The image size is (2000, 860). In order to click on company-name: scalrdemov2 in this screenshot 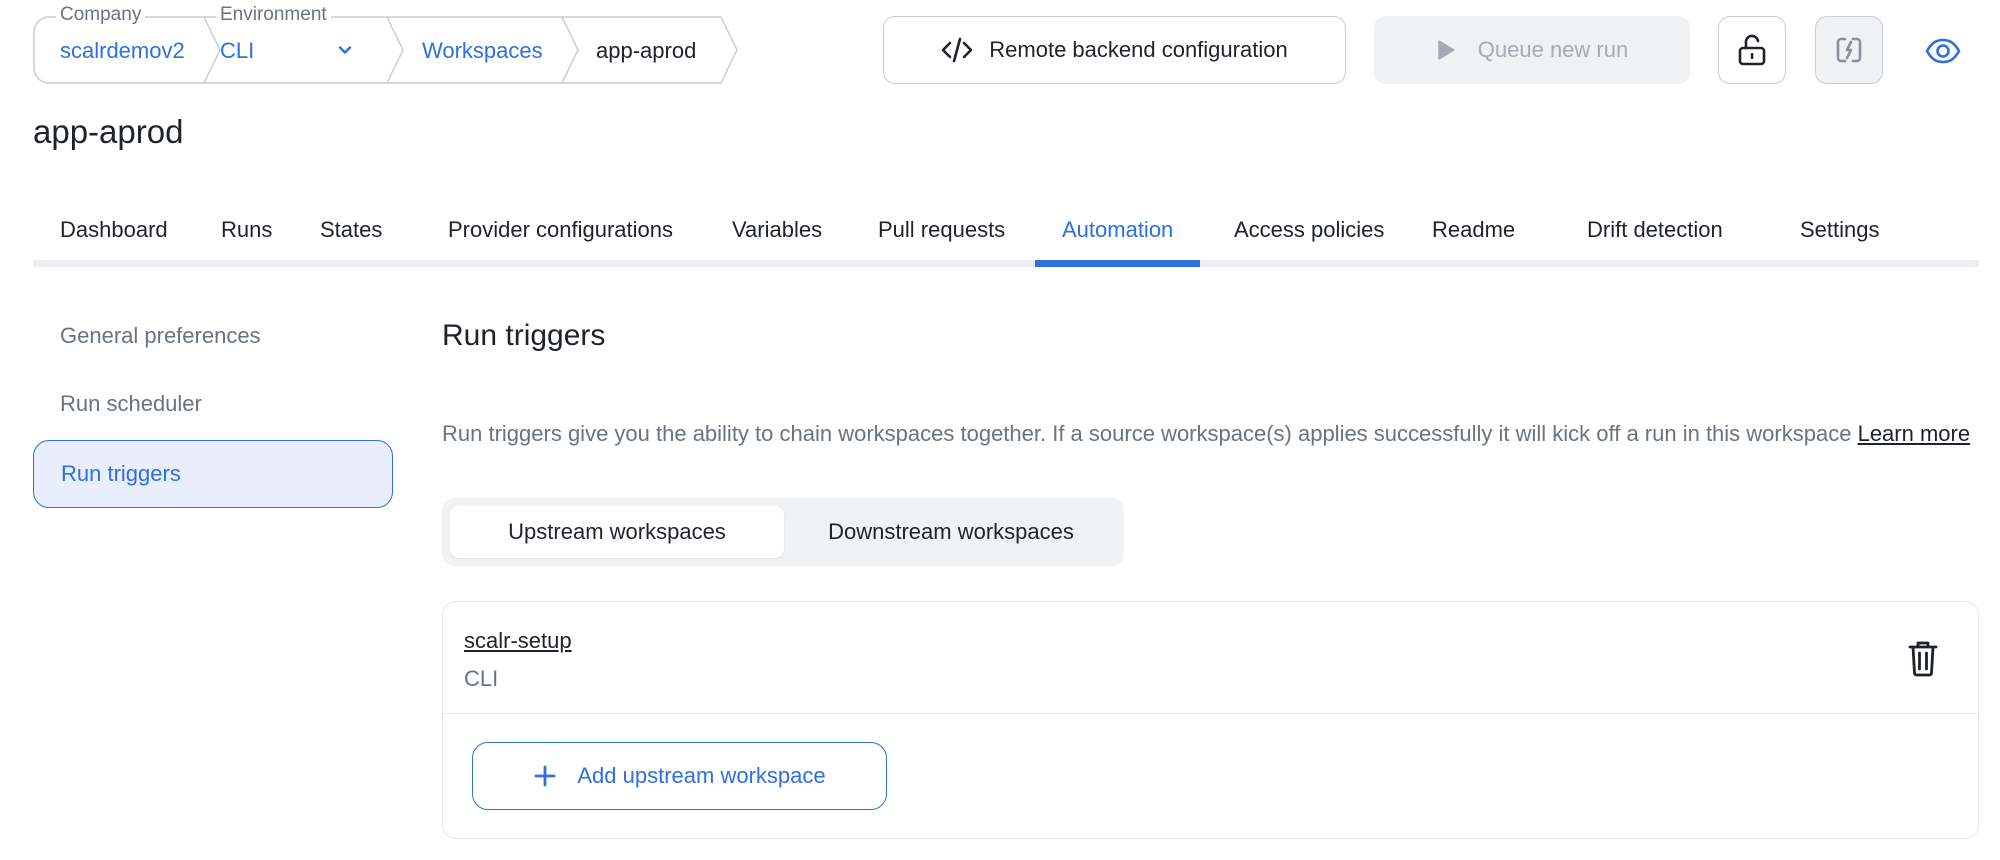, I will do `click(122, 51)`.